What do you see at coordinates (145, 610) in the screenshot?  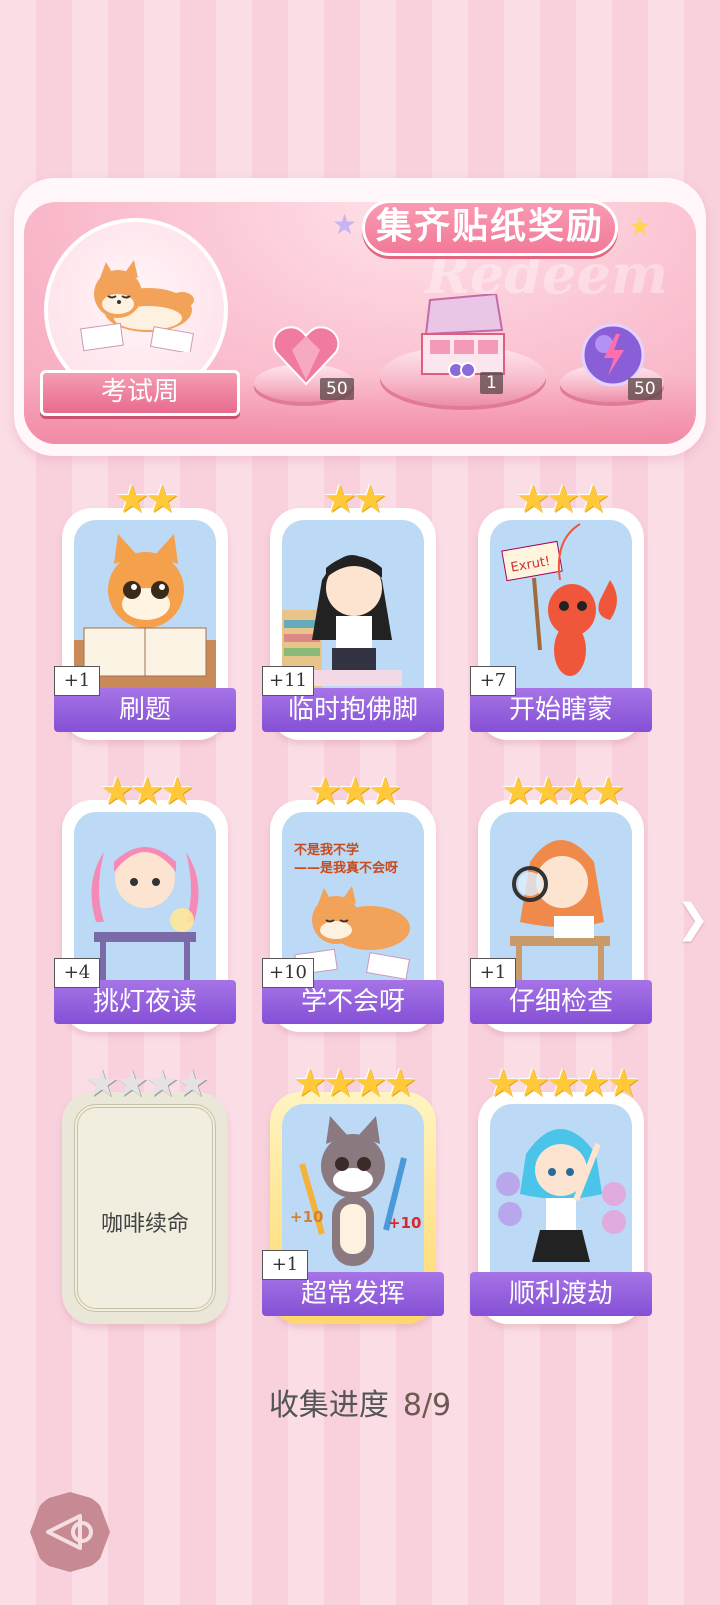 I see `sticker-card: ★★ +1 刷题` at bounding box center [145, 610].